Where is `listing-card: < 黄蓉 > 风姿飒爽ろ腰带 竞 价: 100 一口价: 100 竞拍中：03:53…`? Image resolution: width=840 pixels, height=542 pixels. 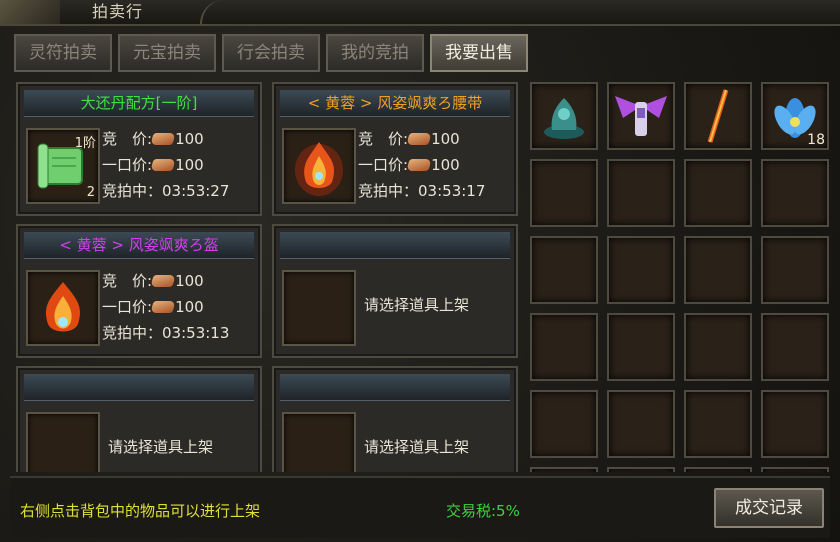
listing-card: < 黄蓉 > 风姿飒爽ろ腰带 竞 价: 100 一口价: 100 竞拍中：03:53… is located at coordinates (395, 149).